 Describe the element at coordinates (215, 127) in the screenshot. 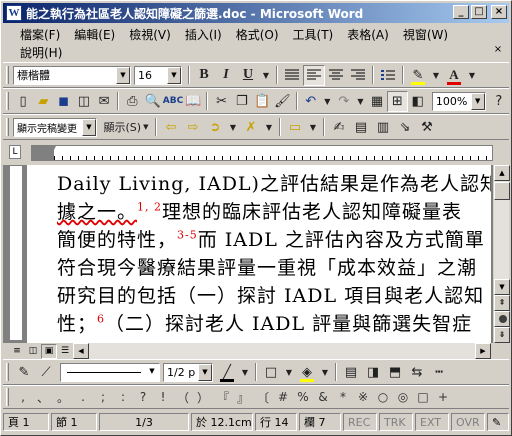

I see `accept-change-button: ➲` at that location.